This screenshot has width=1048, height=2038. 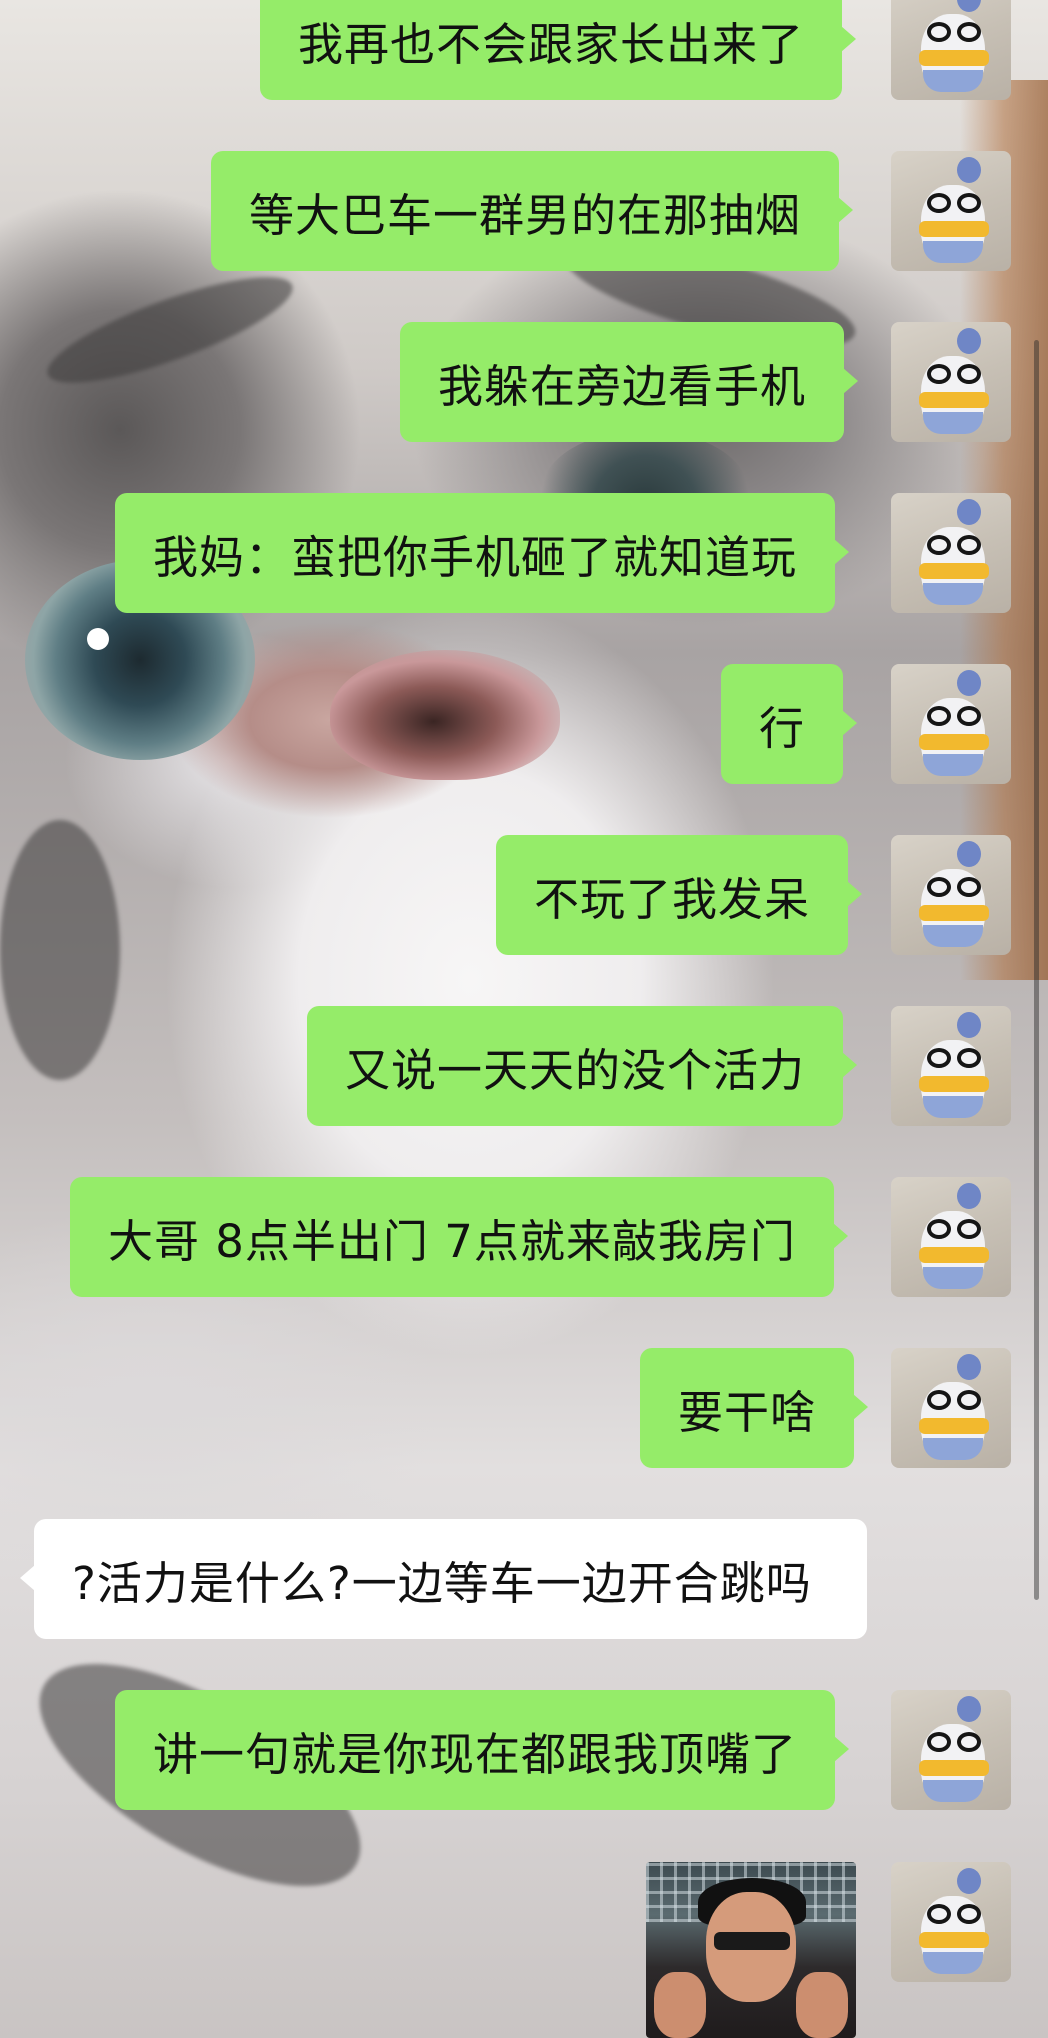 I want to click on message-bubble-sent: 我妈：蛮把你手机砸了就知道玩, so click(x=482, y=553).